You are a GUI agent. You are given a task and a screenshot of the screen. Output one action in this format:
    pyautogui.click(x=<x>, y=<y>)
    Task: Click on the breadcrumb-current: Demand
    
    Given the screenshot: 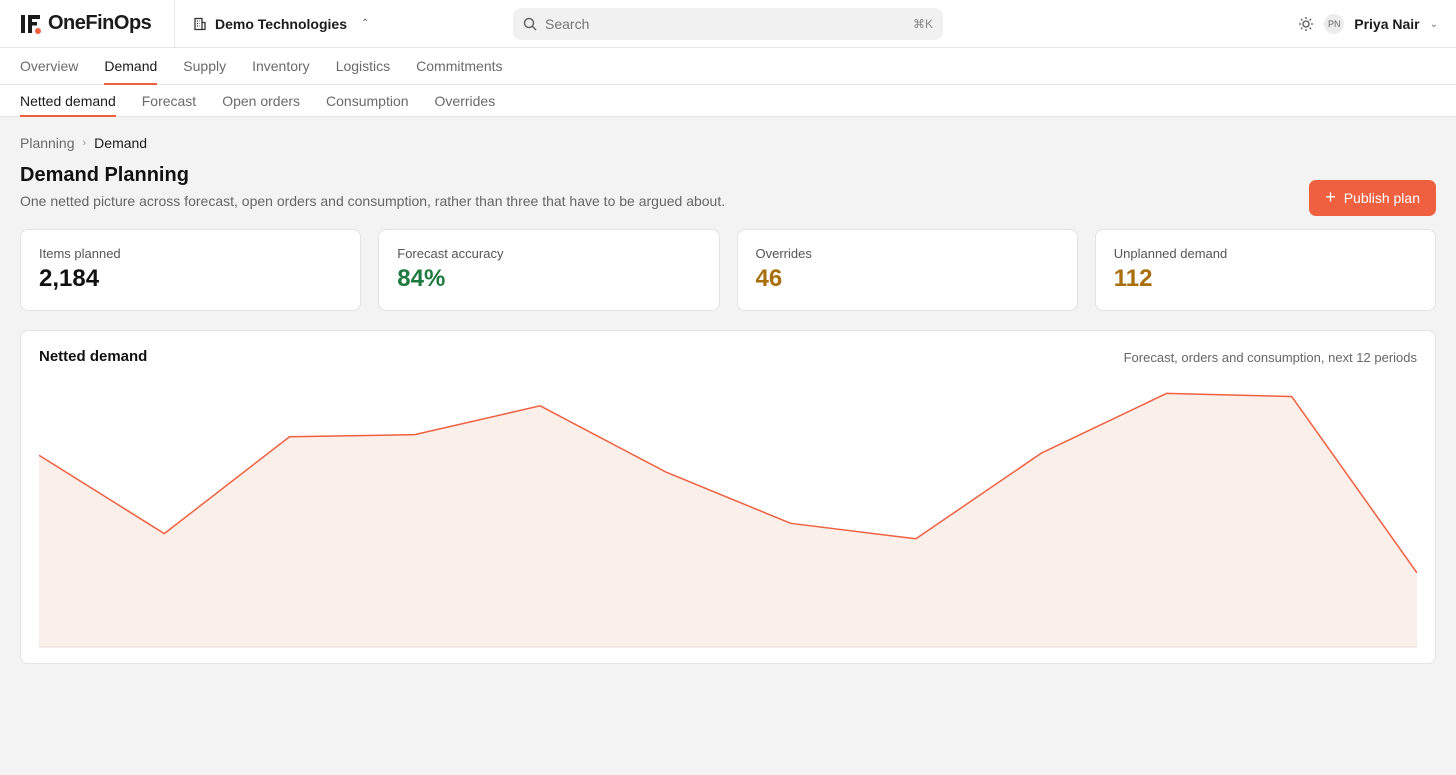 What is the action you would take?
    pyautogui.click(x=121, y=143)
    